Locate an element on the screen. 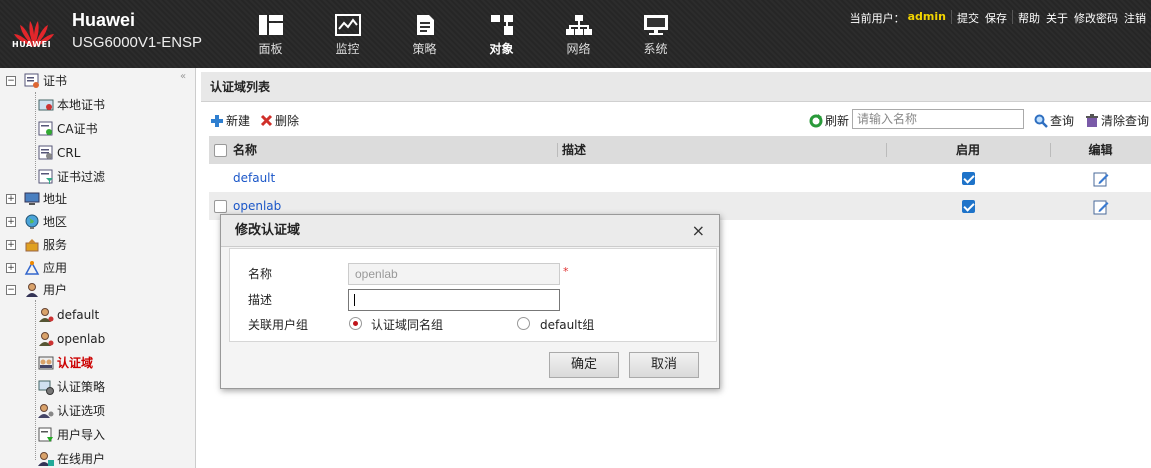  name-field is located at coordinates (454, 274).